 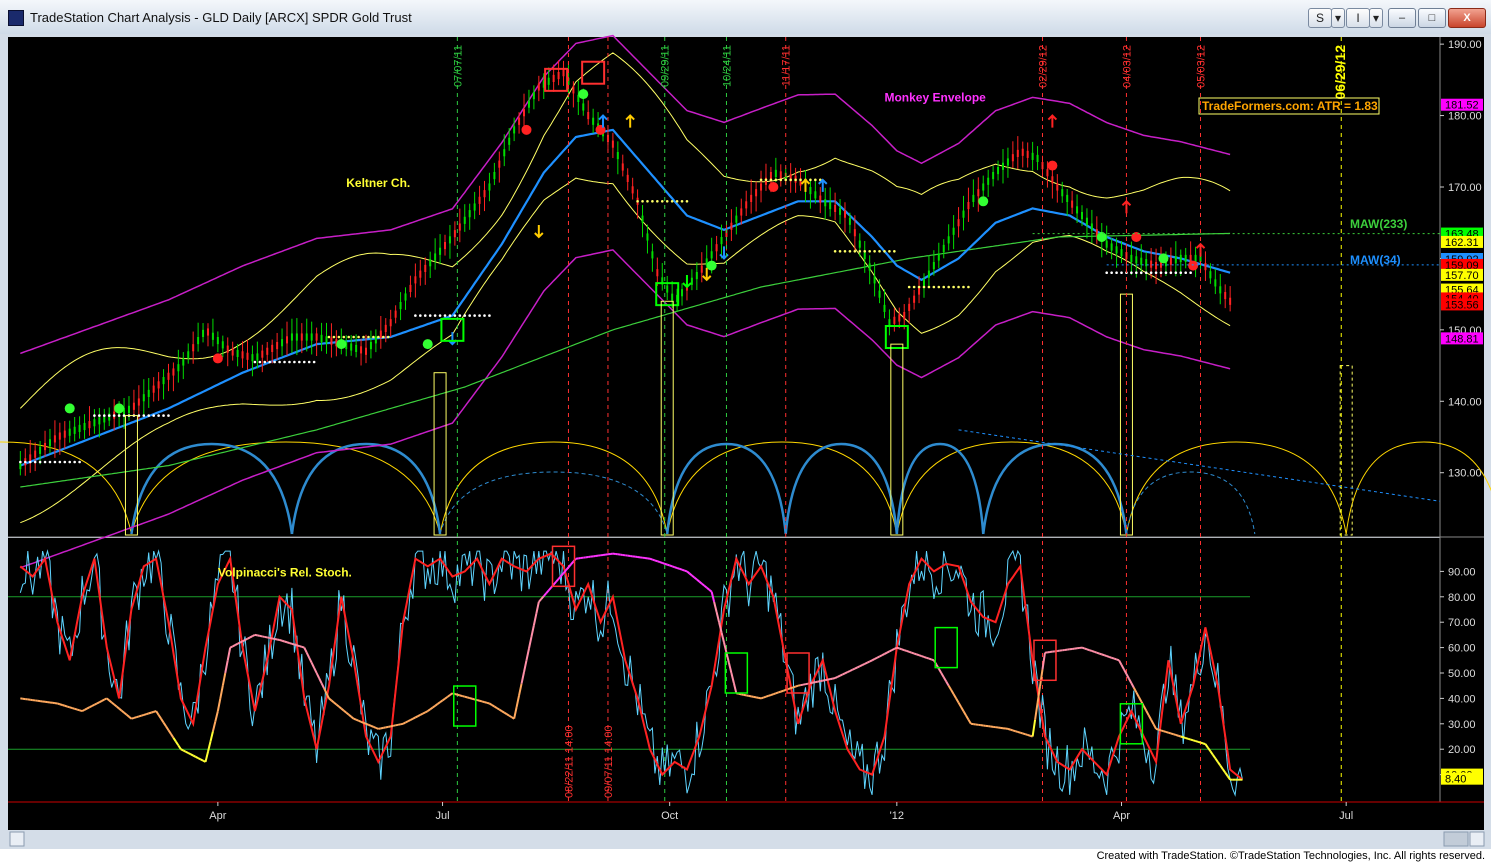 What do you see at coordinates (1358, 18) in the screenshot?
I see `interval-link-button: I` at bounding box center [1358, 18].